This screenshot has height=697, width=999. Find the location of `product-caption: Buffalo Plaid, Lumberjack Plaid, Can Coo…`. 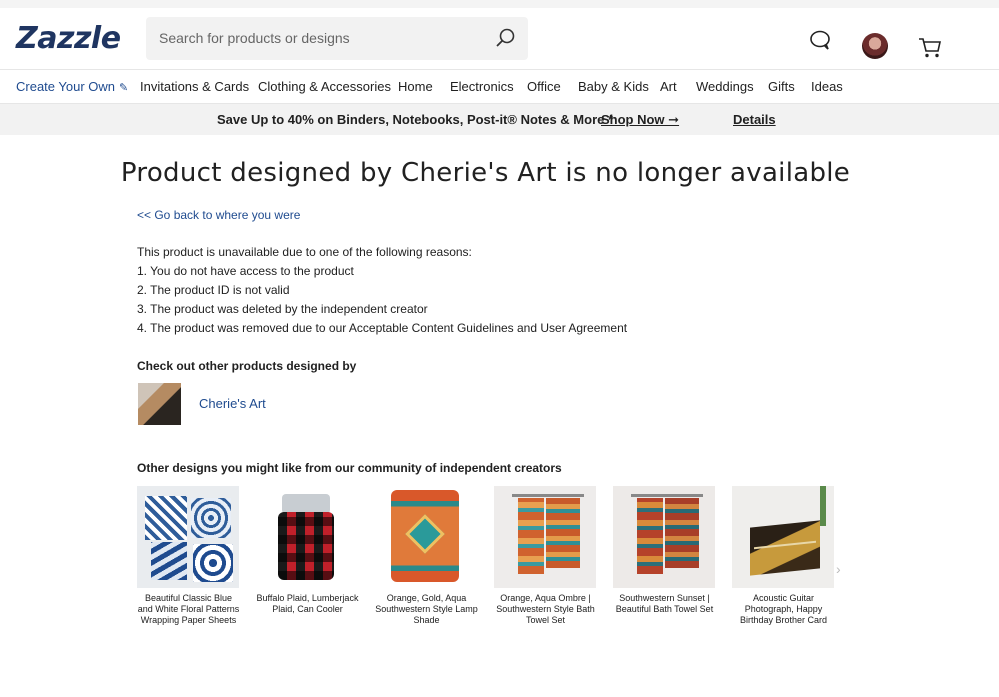

product-caption: Buffalo Plaid, Lumberjack Plaid, Can Coo… is located at coordinates (307, 604).